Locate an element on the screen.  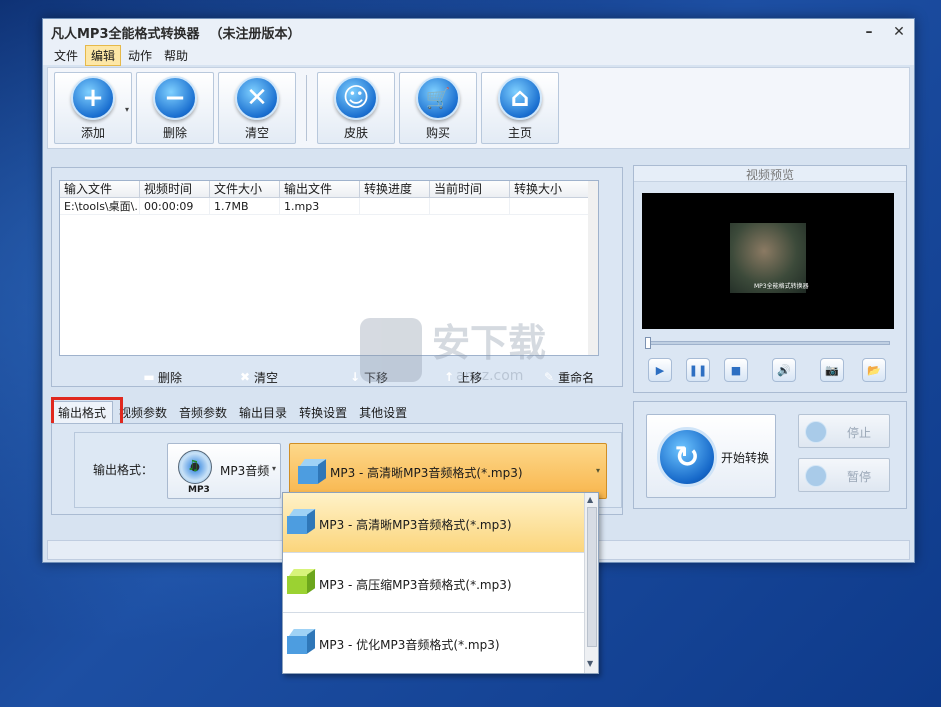
stop-label: 停止 is located at coordinates (859, 433).